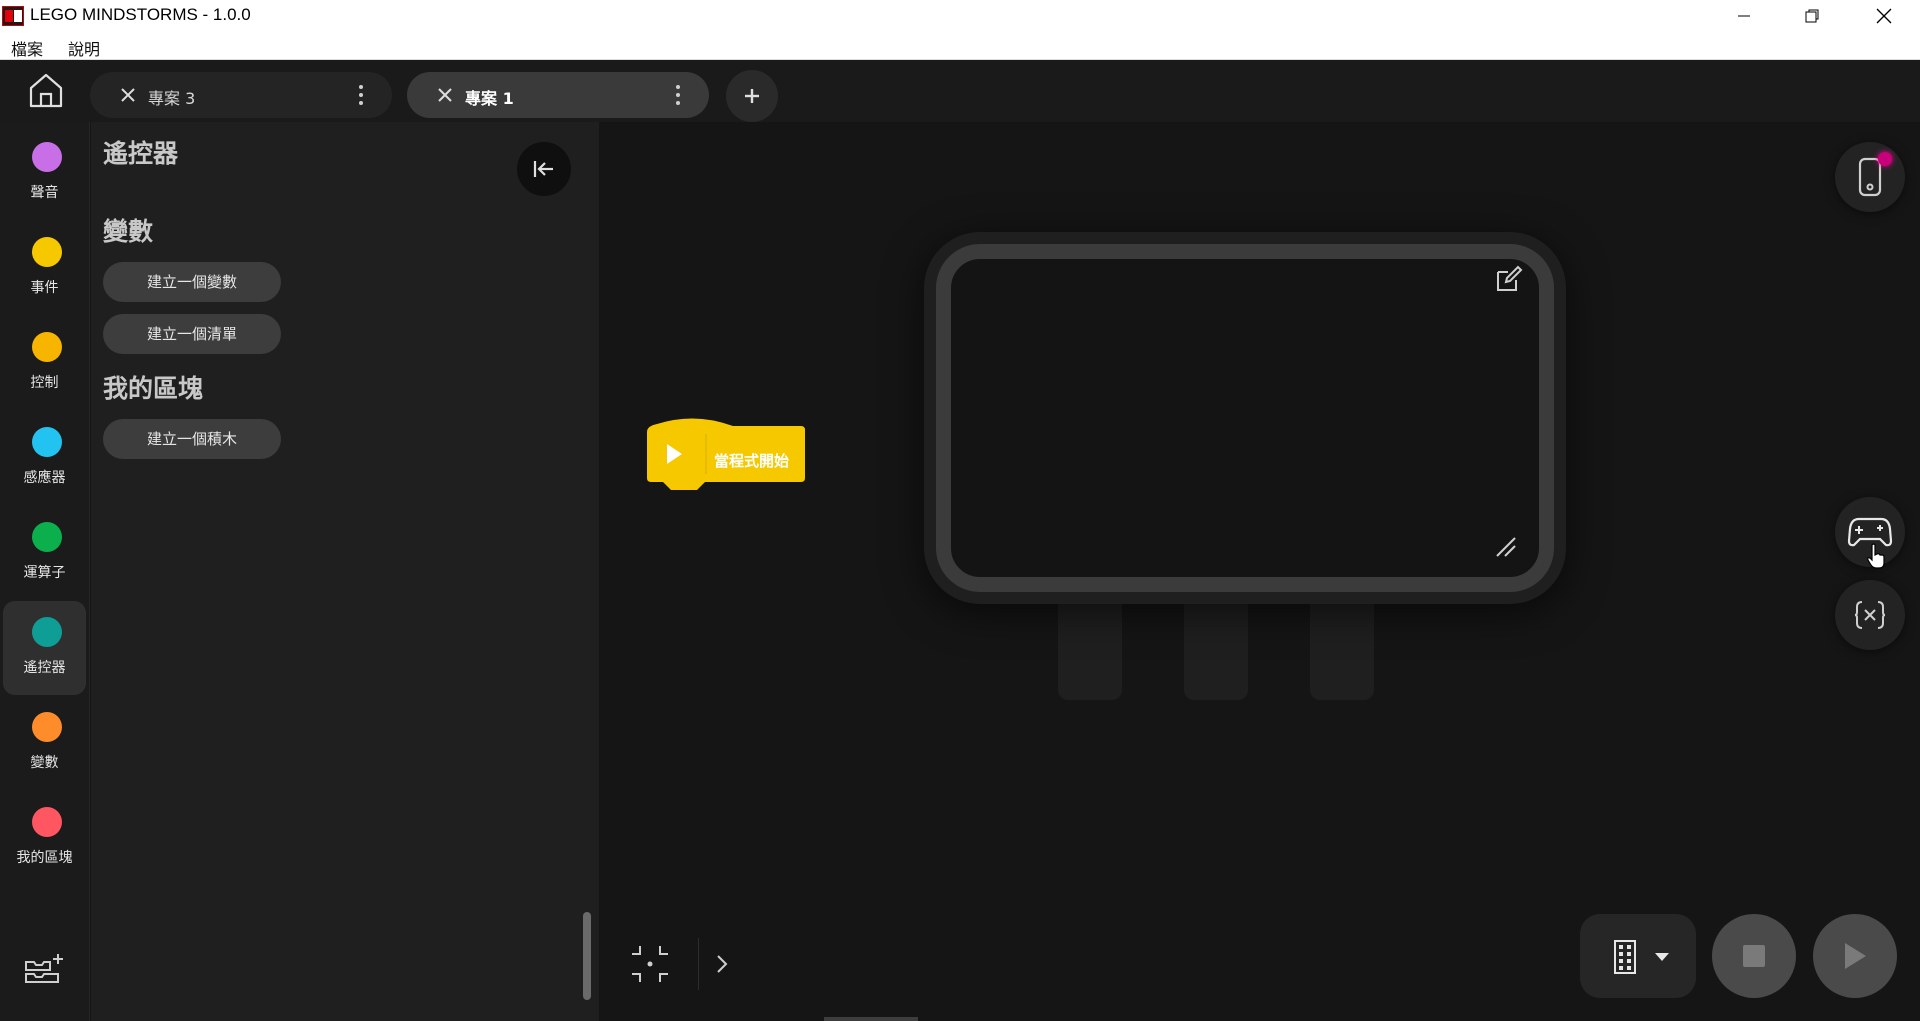  I want to click on restore-icon, so click(1812, 16).